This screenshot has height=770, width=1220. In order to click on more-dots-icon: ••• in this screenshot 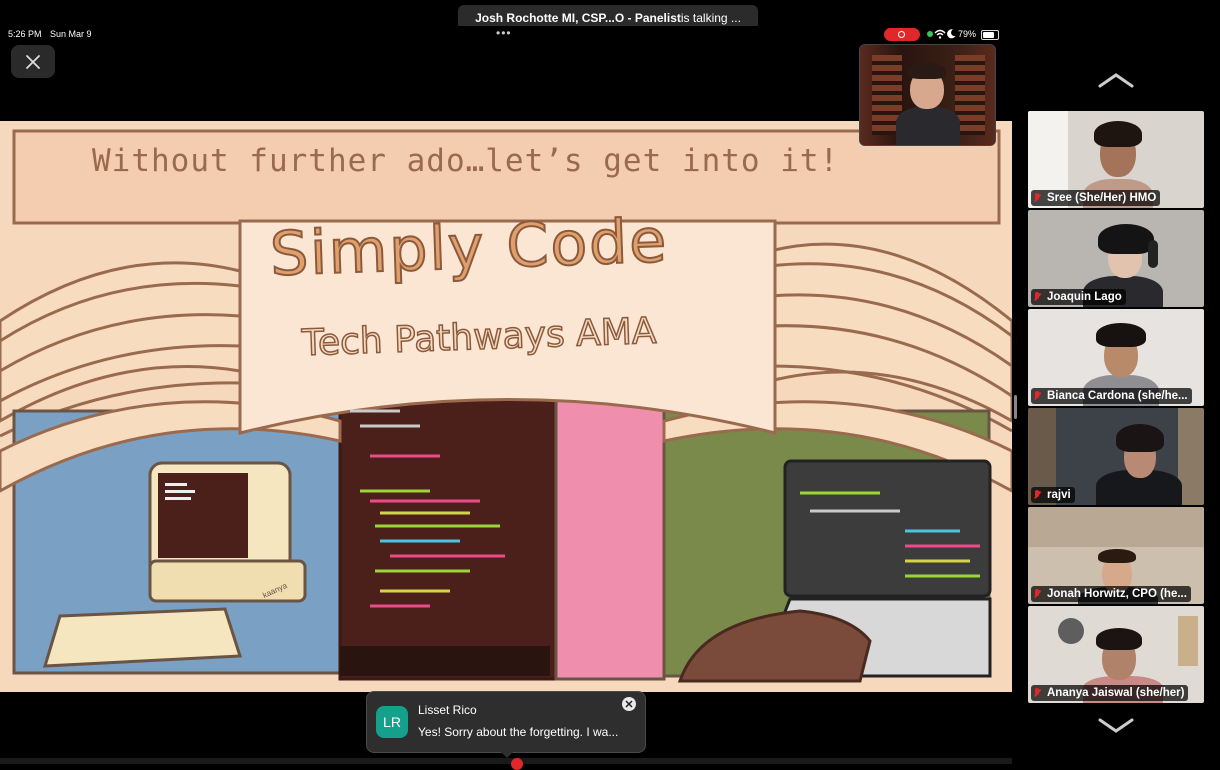, I will do `click(504, 33)`.